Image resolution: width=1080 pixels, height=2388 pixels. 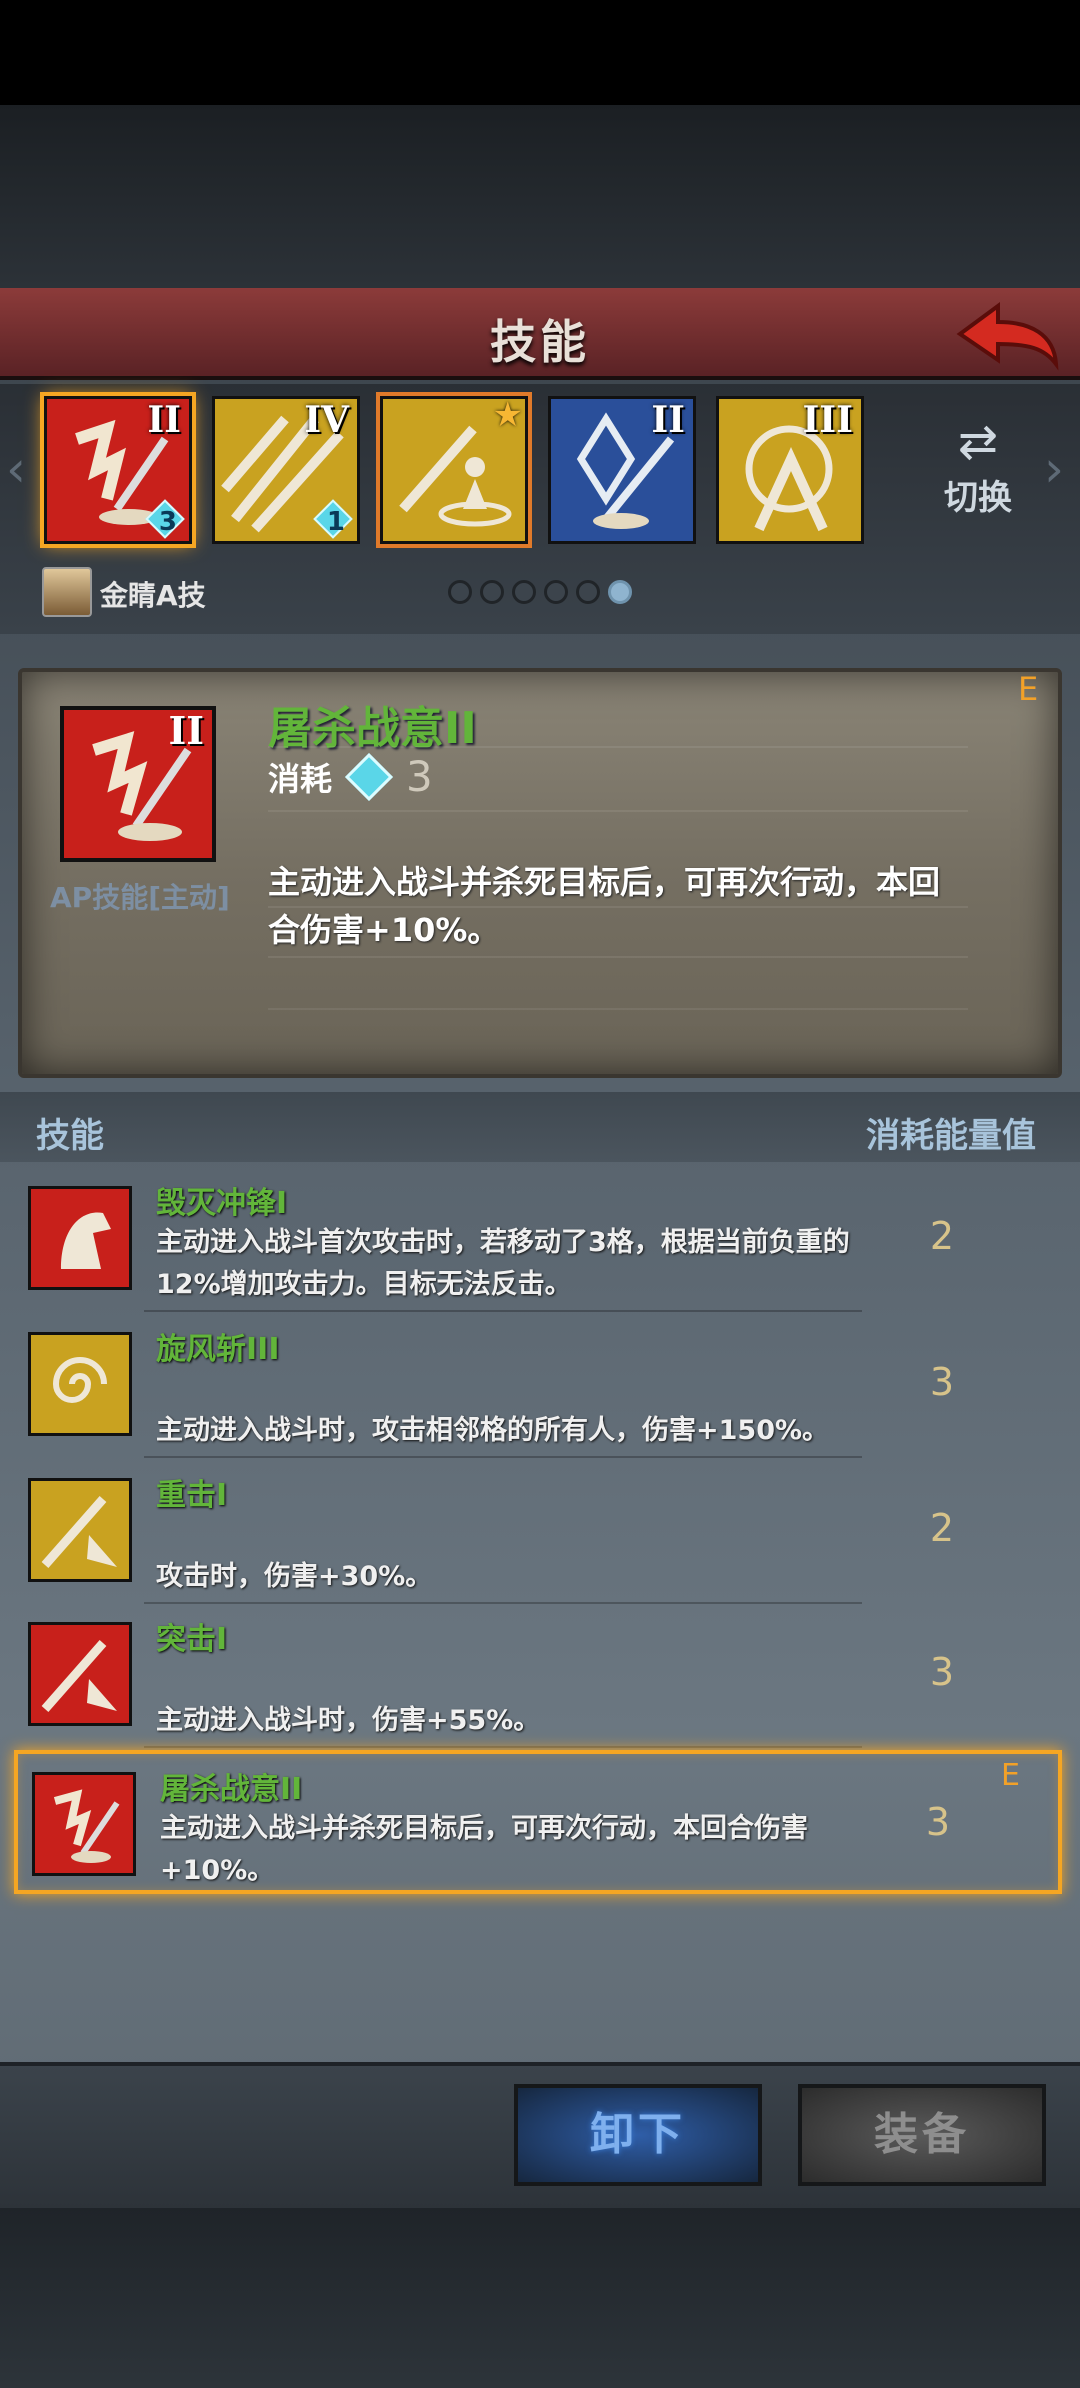 What do you see at coordinates (540, 196) in the screenshot?
I see `top-backdrop` at bounding box center [540, 196].